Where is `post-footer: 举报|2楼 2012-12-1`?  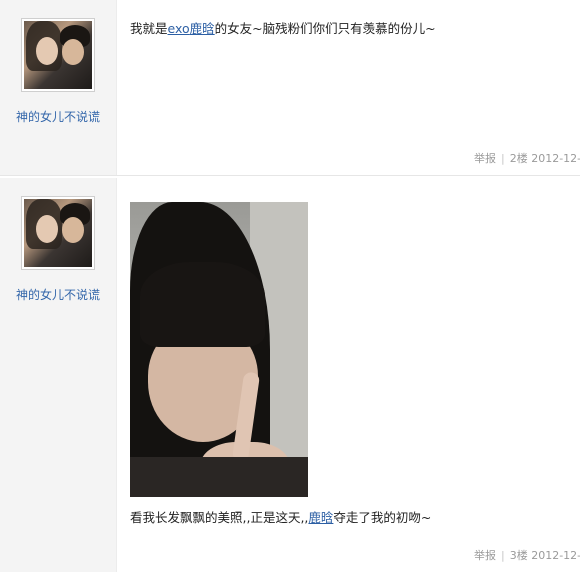
post-footer: 举报|2楼 2012-12-1 is located at coordinates (527, 158).